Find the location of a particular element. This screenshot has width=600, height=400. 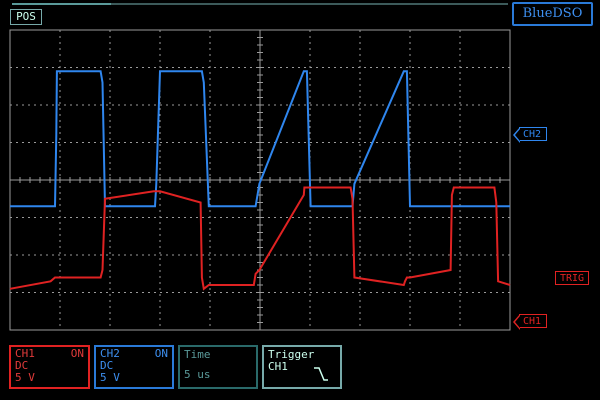

trigger-source: CH1 is located at coordinates (278, 366).